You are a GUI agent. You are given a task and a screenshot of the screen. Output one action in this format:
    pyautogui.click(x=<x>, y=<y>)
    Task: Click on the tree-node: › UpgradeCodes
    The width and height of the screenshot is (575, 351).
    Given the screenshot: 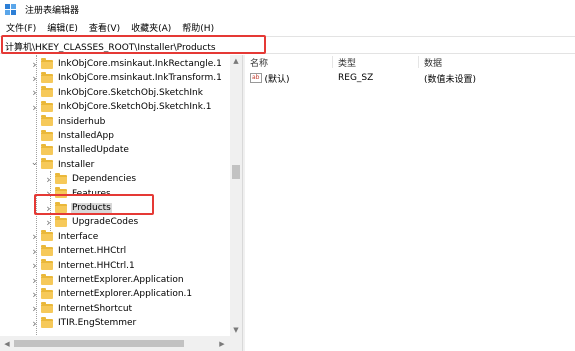 What is the action you would take?
    pyautogui.click(x=91, y=222)
    